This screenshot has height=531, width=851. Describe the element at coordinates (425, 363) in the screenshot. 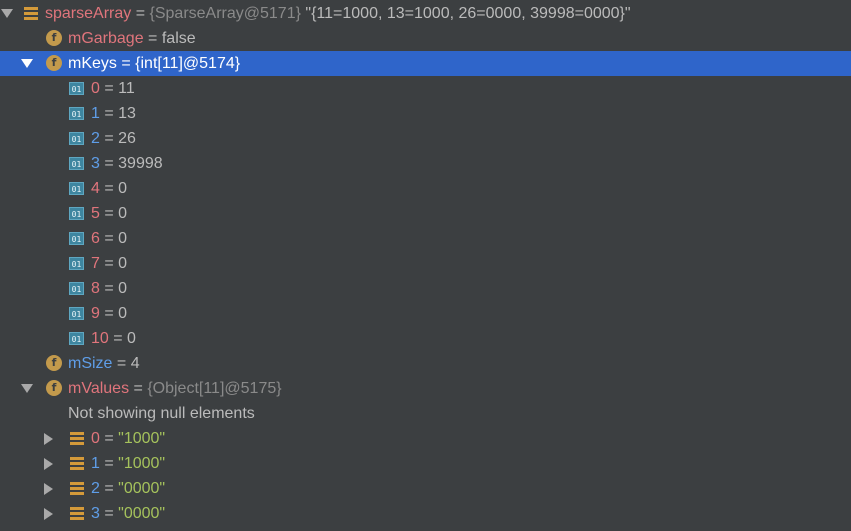

I see `tree-row-msize: f mSize = 4` at that location.